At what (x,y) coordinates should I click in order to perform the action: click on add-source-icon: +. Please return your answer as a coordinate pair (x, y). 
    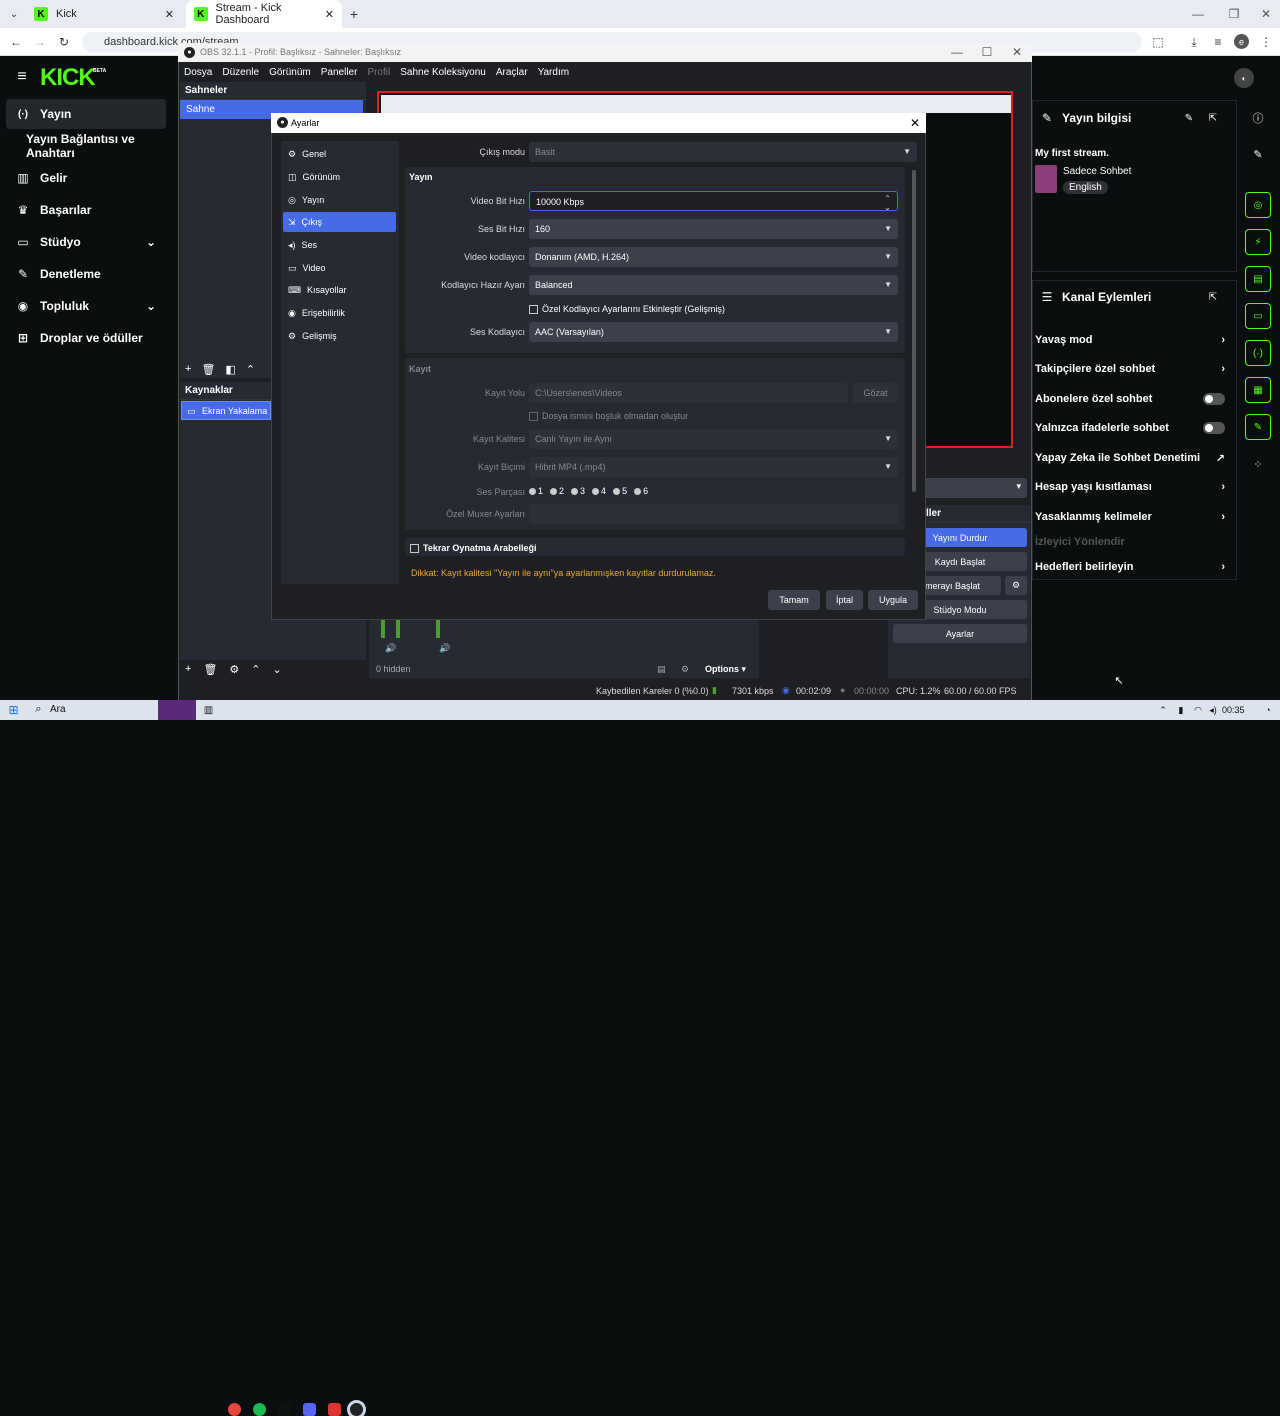
    Looking at the image, I should click on (188, 669).